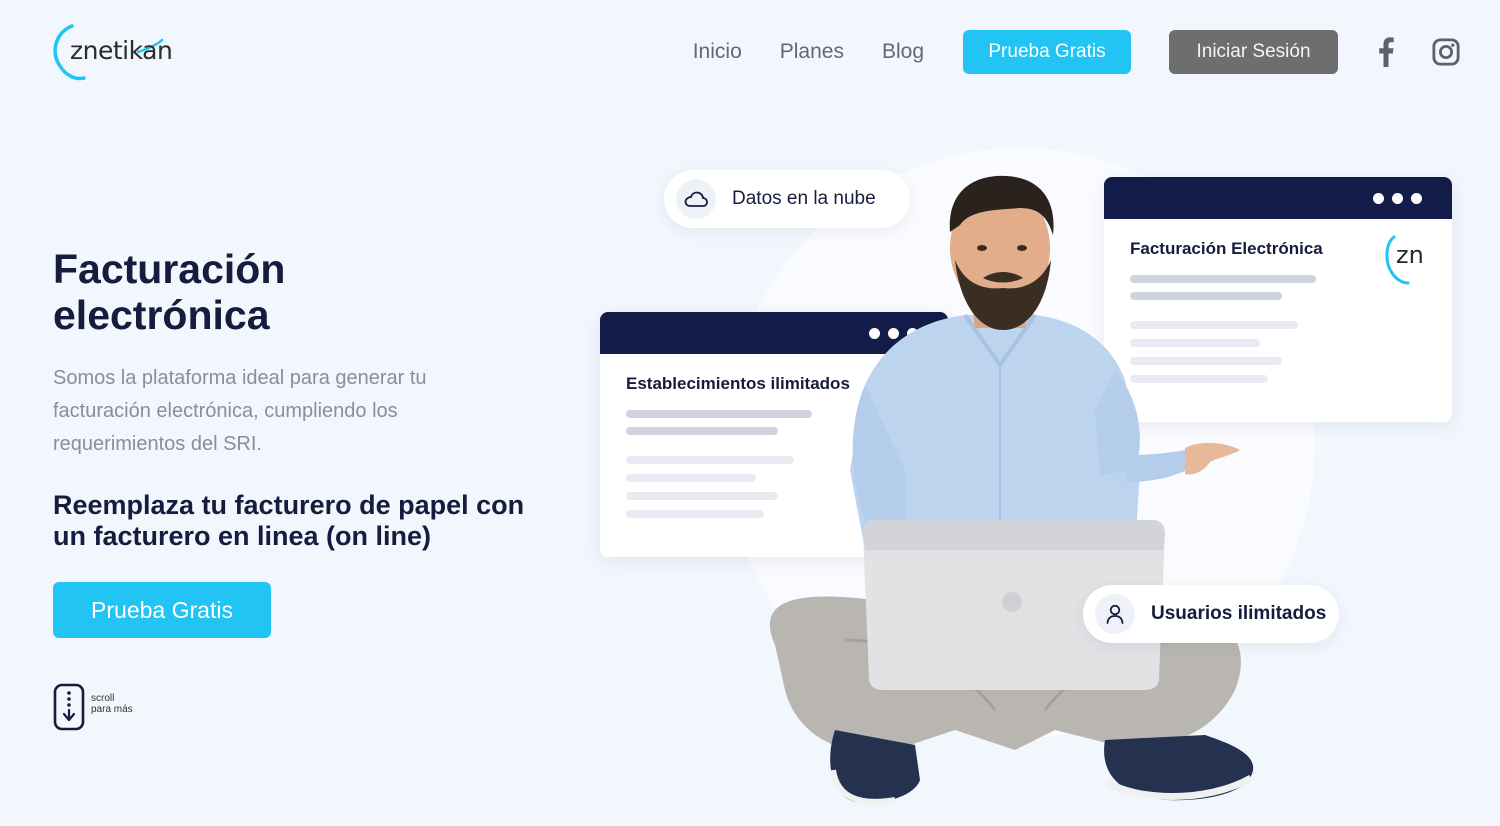 This screenshot has width=1500, height=826. I want to click on scroll-mouse-icon, so click(69, 707).